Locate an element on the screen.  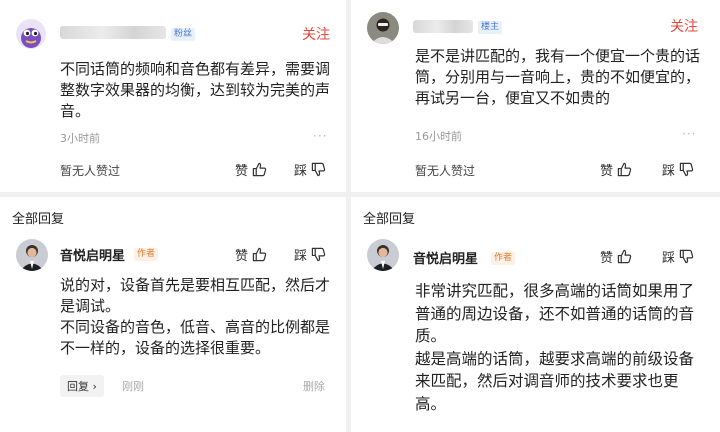
reply-paragraph: 越是高端的话筒，越要求高端的前级设备来匹配，然后对调音师的技术要求也更高。 is located at coordinates (555, 381).